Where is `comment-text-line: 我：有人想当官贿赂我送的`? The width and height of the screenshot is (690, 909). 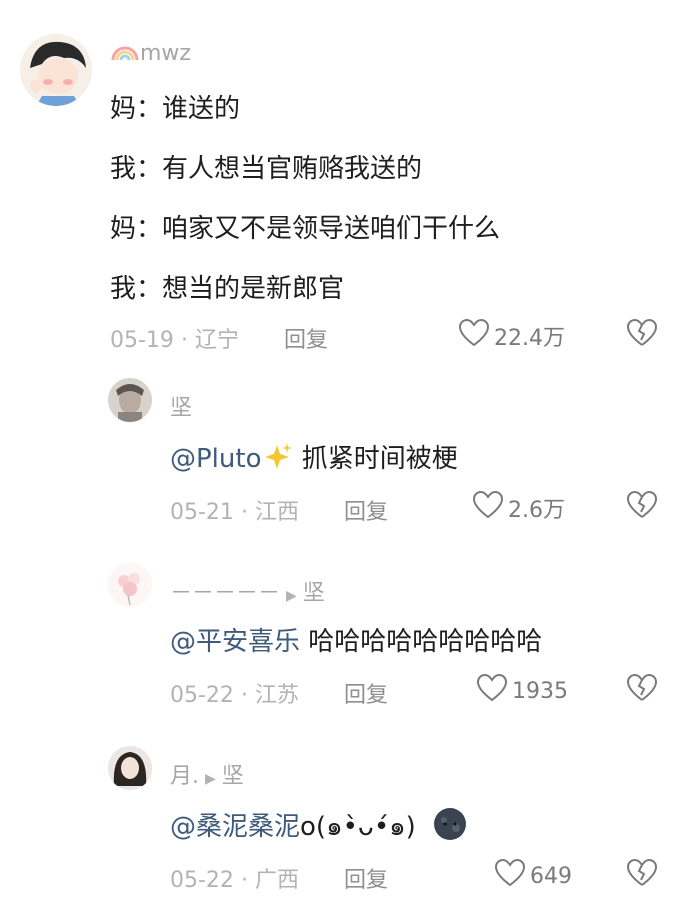
comment-text-line: 我：有人想当官贿赂我送的 is located at coordinates (266, 169).